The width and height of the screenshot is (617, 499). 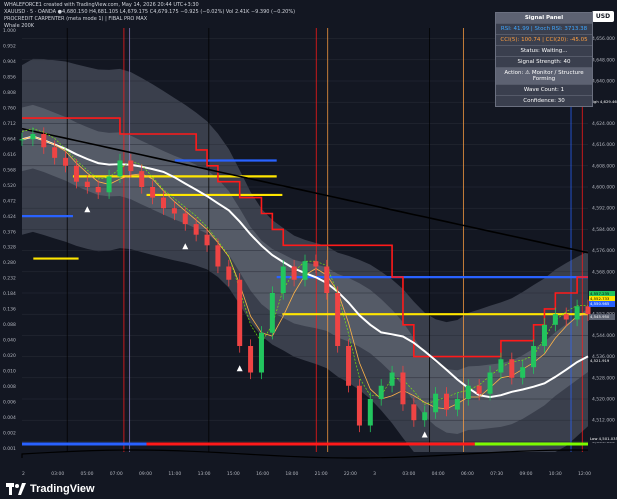 I want to click on left-tick-label: 0.808, so click(x=9, y=93).